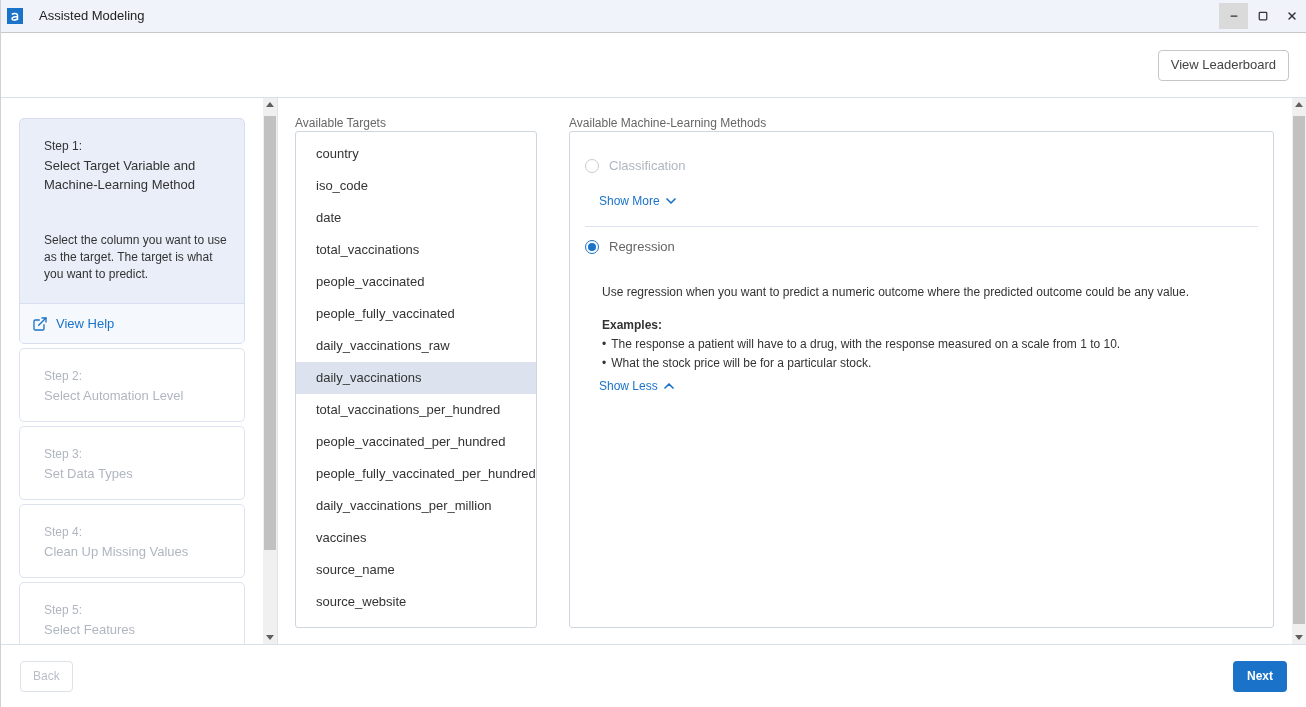 This screenshot has height=707, width=1306. Describe the element at coordinates (741, 363) in the screenshot. I see `example-text: What the stock price will be for a particular stock.` at that location.